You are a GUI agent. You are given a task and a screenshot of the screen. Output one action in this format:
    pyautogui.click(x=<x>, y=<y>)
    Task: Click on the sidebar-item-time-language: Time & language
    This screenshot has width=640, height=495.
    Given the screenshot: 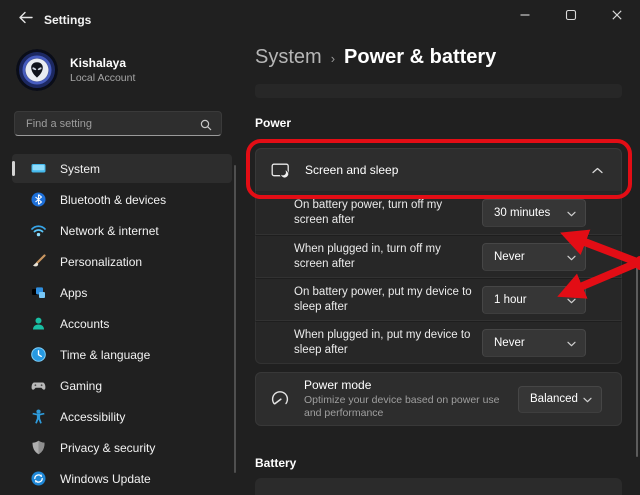 What is the action you would take?
    pyautogui.click(x=122, y=354)
    